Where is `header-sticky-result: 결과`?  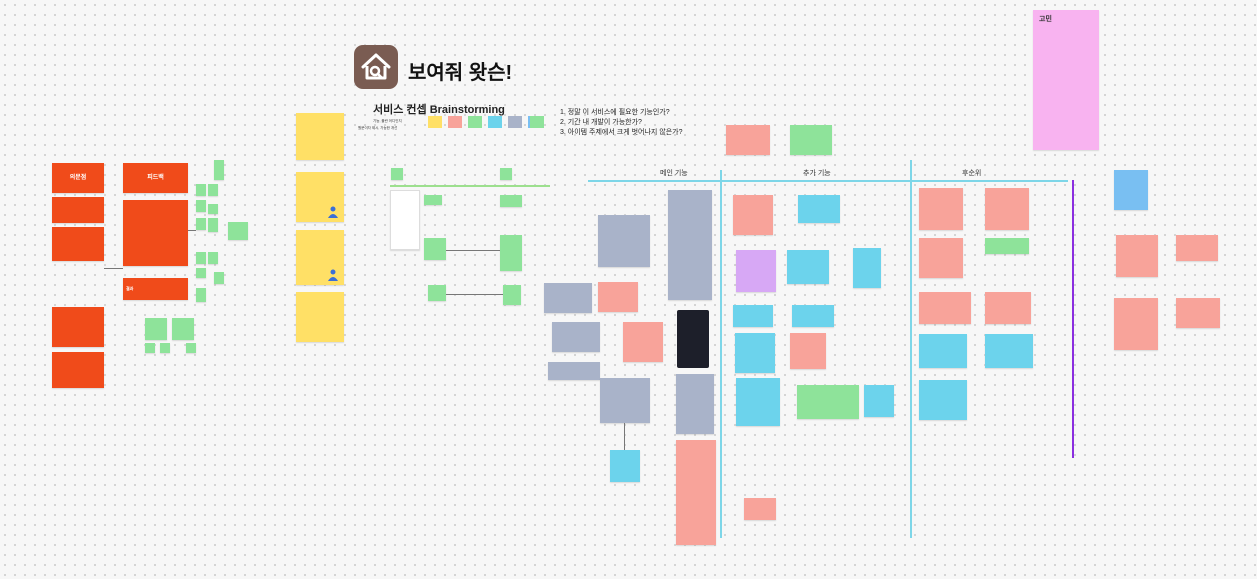 header-sticky-result: 결과 is located at coordinates (155, 289).